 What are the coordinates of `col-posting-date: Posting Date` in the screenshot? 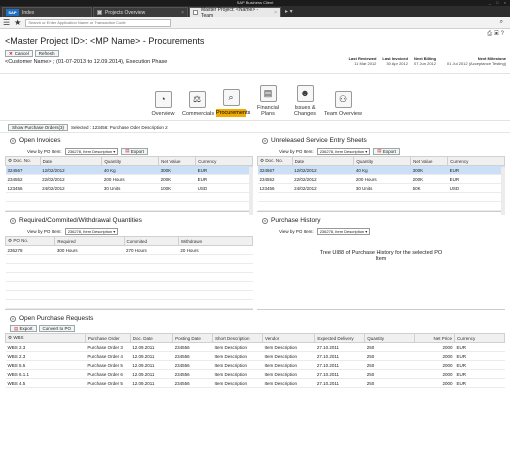 It's located at (193, 338).